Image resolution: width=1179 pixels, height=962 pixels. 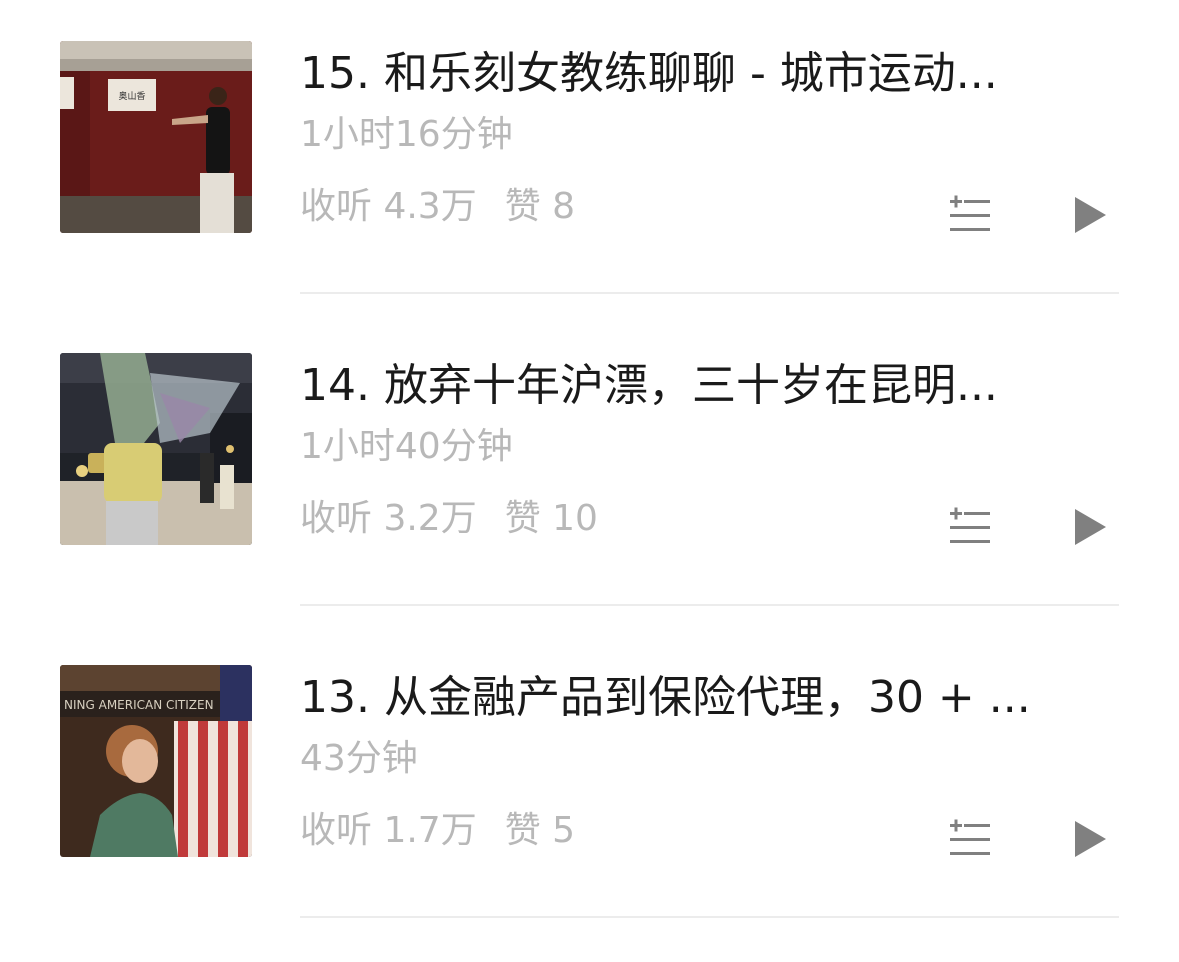 I want to click on play-count: 收听 4.3万, so click(x=388, y=206).